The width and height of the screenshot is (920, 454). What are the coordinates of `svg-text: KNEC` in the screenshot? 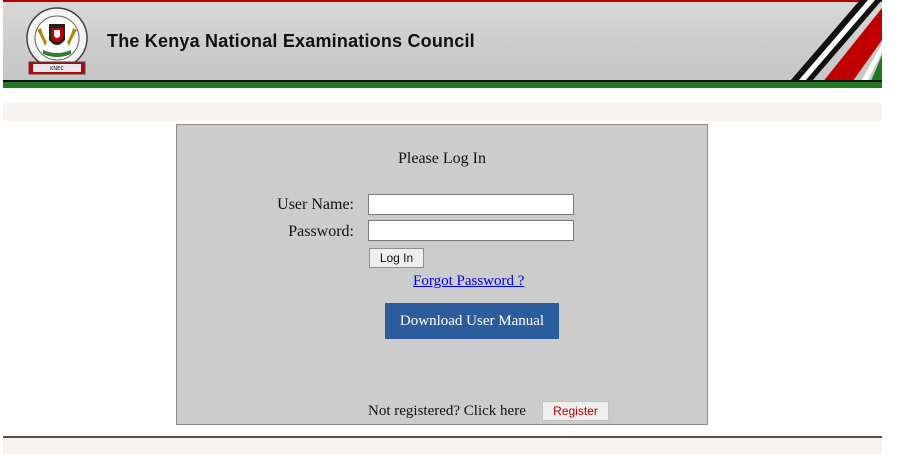 It's located at (57, 69).